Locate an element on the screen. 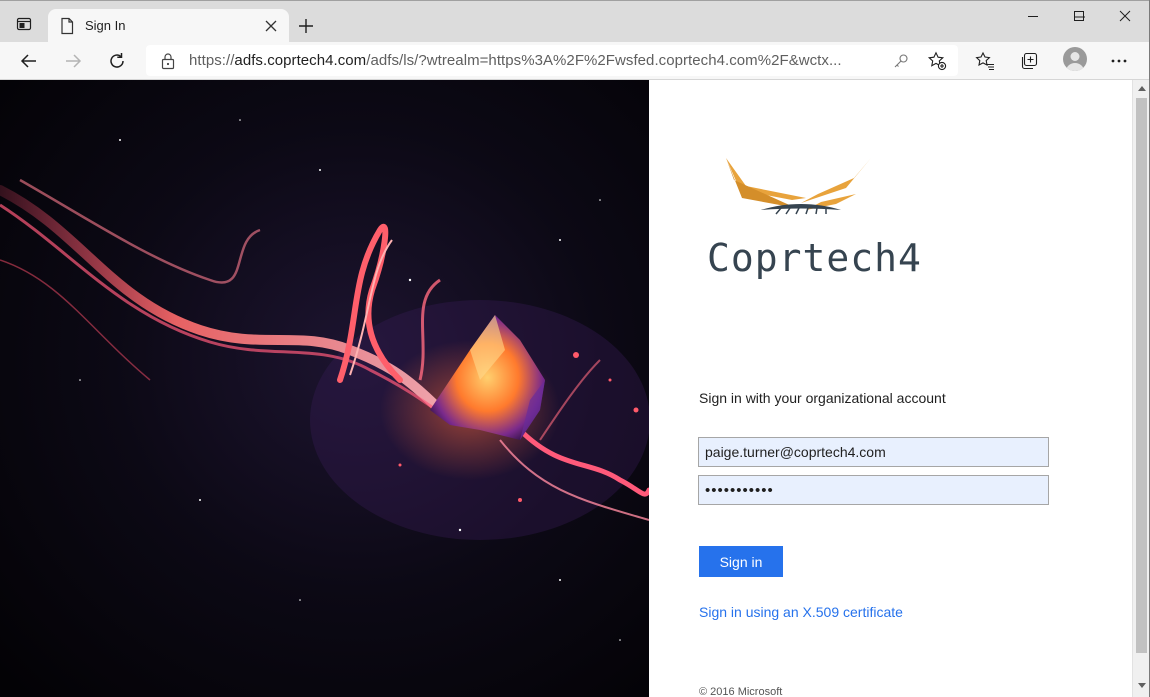 Image resolution: width=1150 pixels, height=697 pixels. minimize-button is located at coordinates (1033, 16).